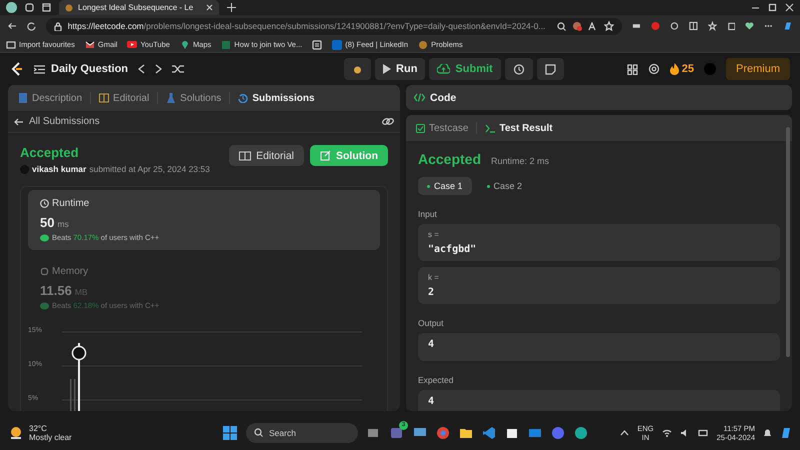 The width and height of the screenshot is (800, 450). What do you see at coordinates (44, 271) in the screenshot?
I see `chip-icon` at bounding box center [44, 271].